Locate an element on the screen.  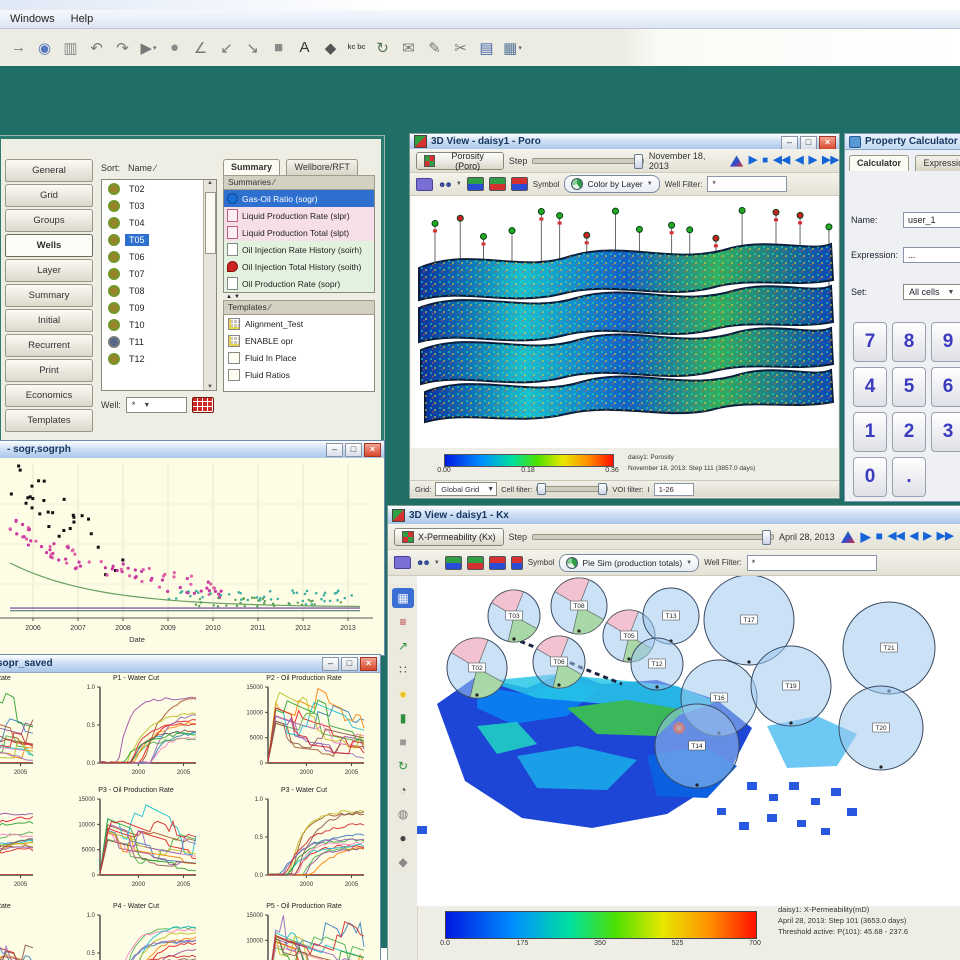
set-combo: All cells ▼ is located at coordinates (931, 292).